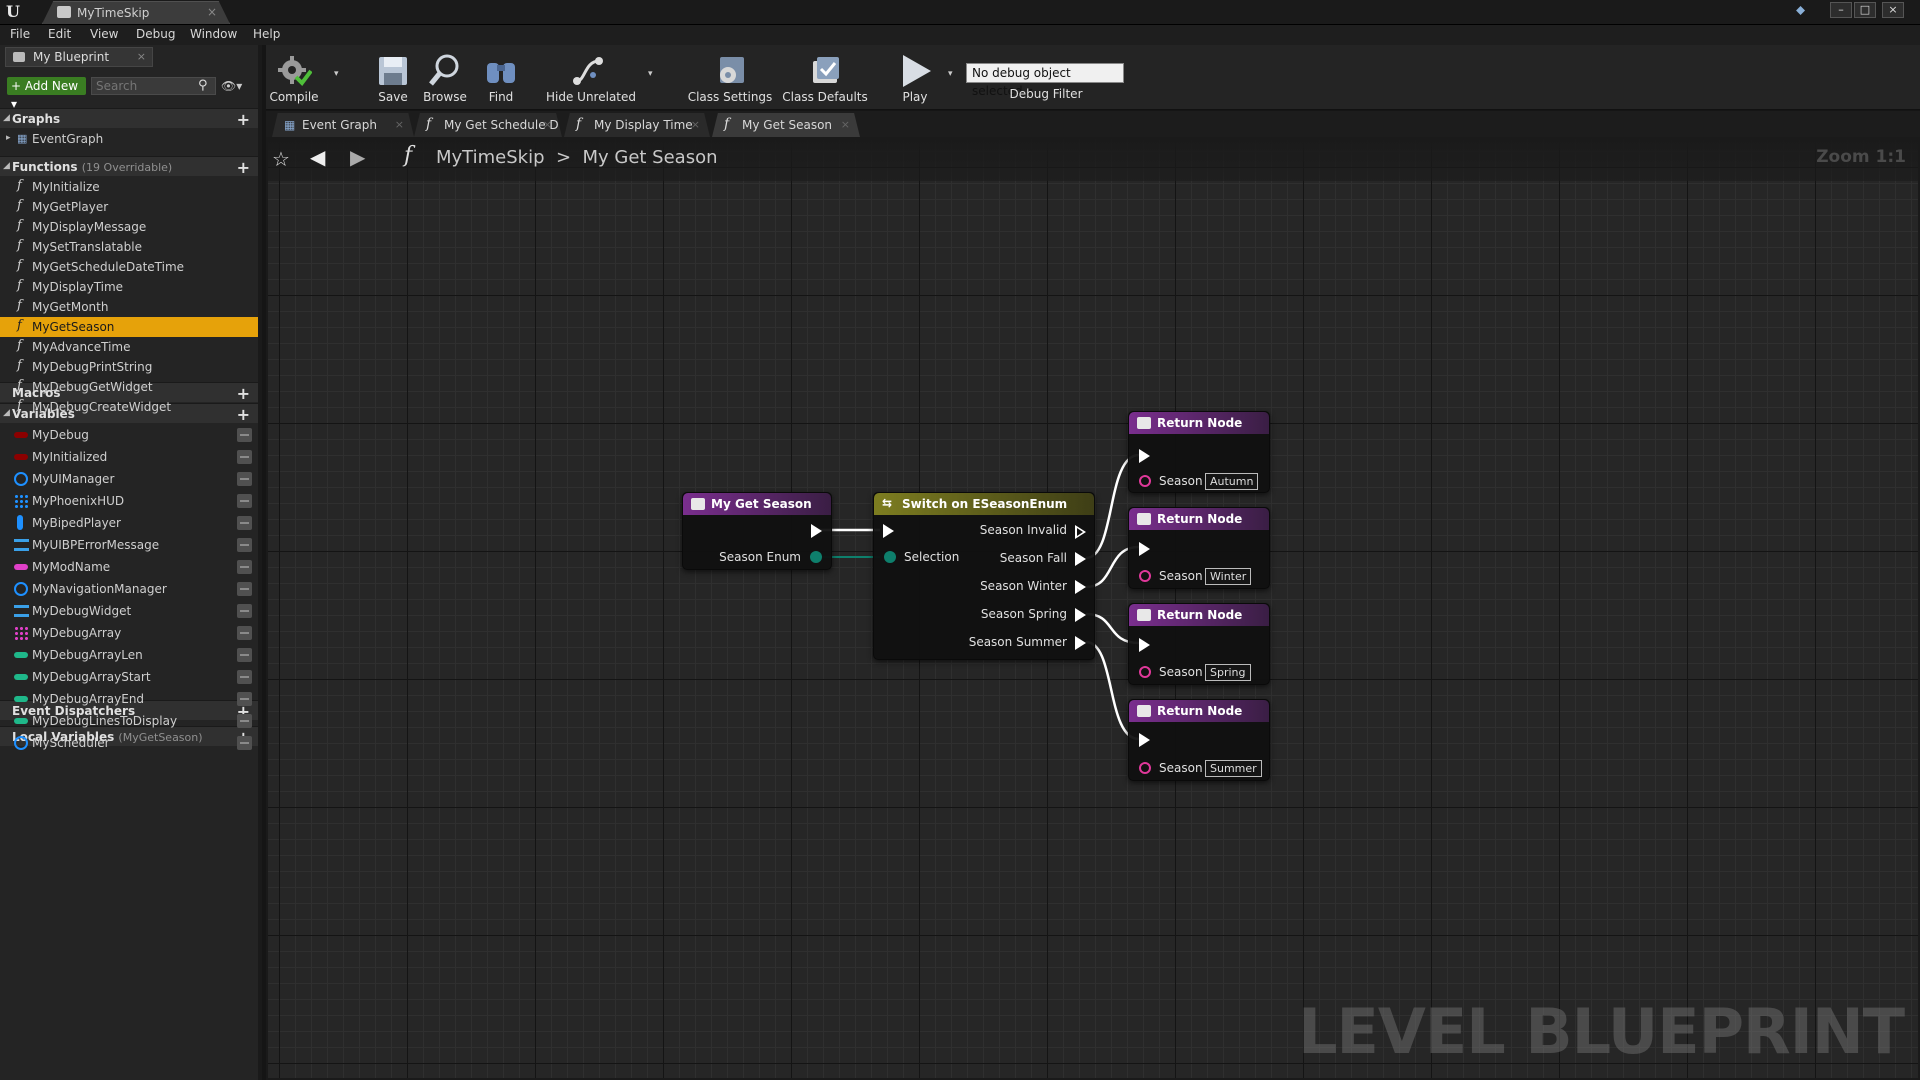 The height and width of the screenshot is (1080, 1920). Describe the element at coordinates (104, 34) in the screenshot. I see `menu-view: View` at that location.